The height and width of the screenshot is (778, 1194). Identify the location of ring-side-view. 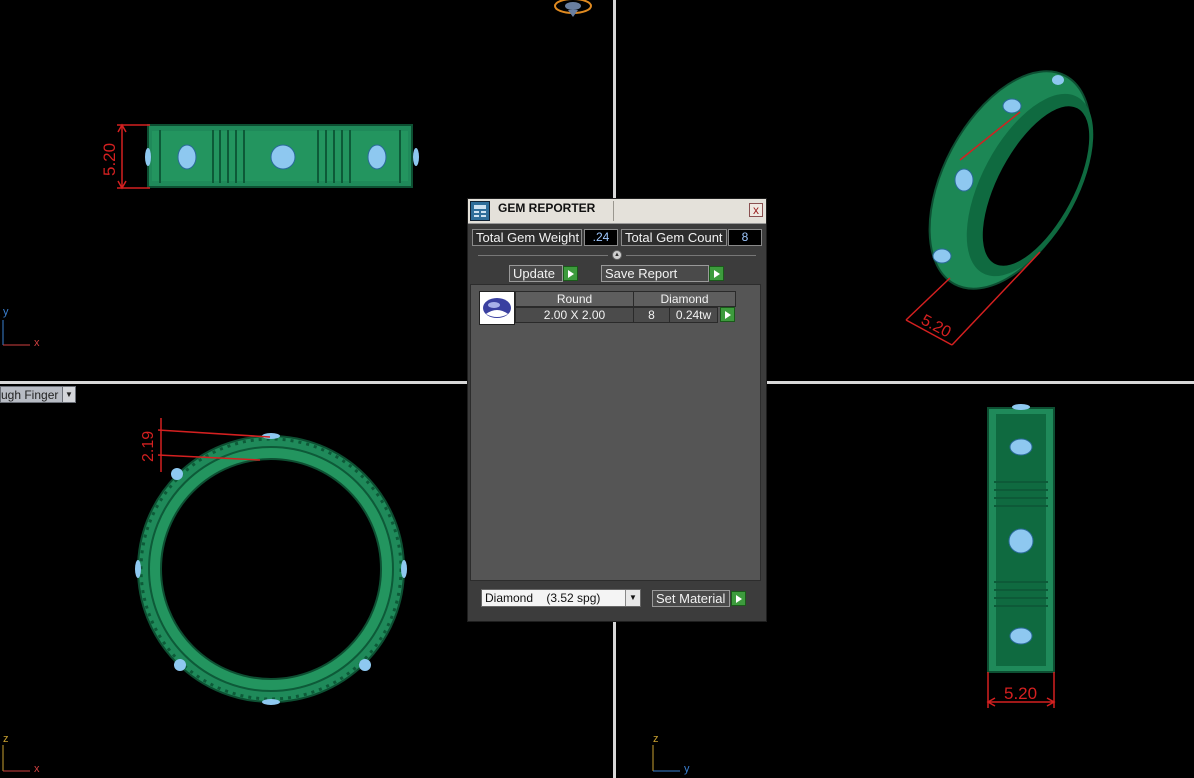
(271, 569).